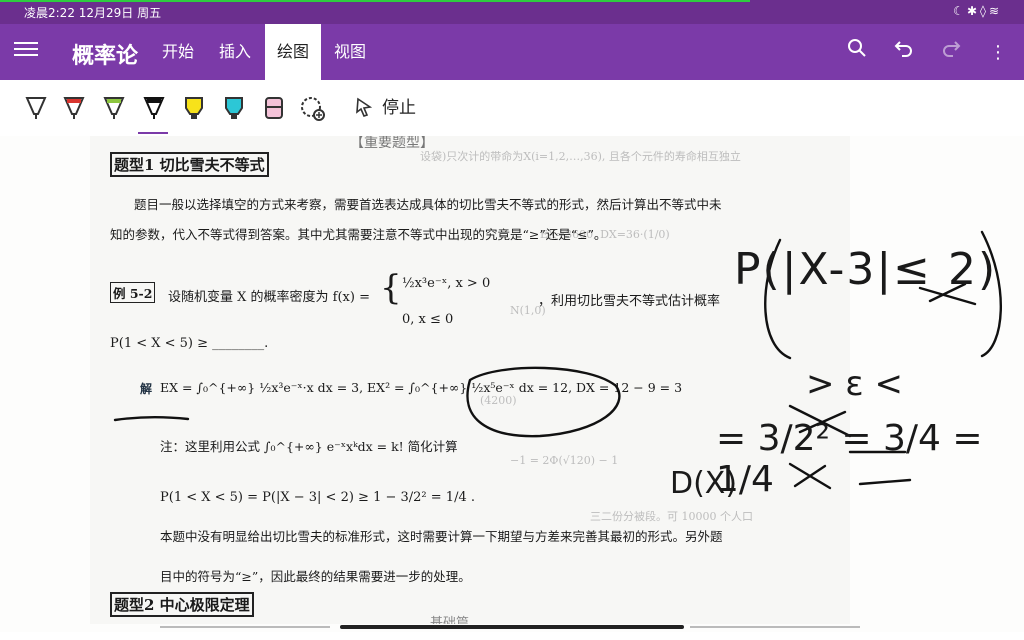 The image size is (1024, 640). What do you see at coordinates (234, 108) in the screenshot?
I see `highlighter-cyan-icon` at bounding box center [234, 108].